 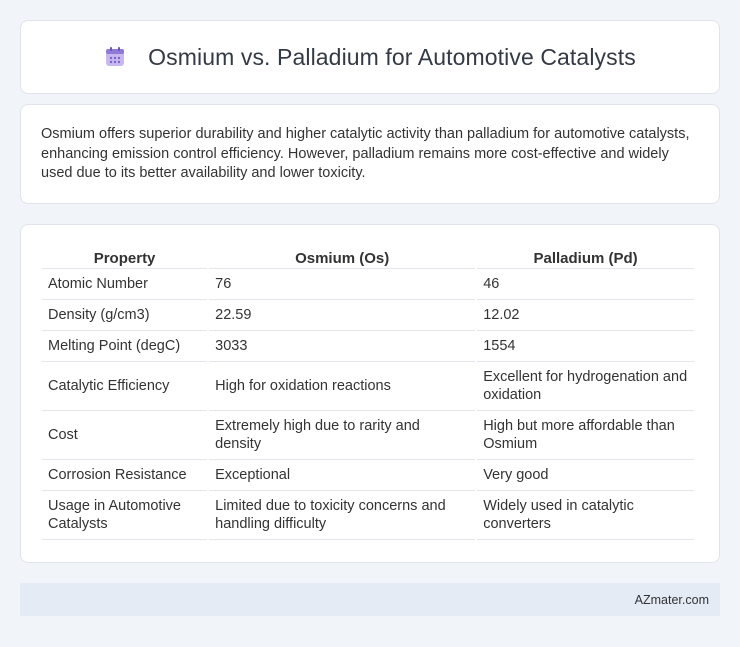 What do you see at coordinates (342, 256) in the screenshot?
I see `column-header-osmium: Osmium (Os)` at bounding box center [342, 256].